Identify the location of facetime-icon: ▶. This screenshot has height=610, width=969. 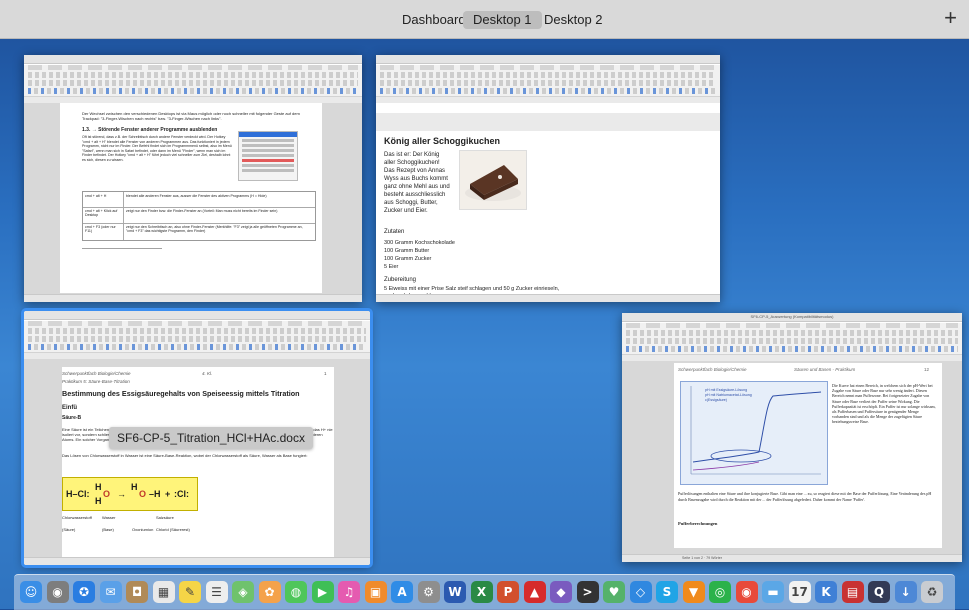
(322, 592).